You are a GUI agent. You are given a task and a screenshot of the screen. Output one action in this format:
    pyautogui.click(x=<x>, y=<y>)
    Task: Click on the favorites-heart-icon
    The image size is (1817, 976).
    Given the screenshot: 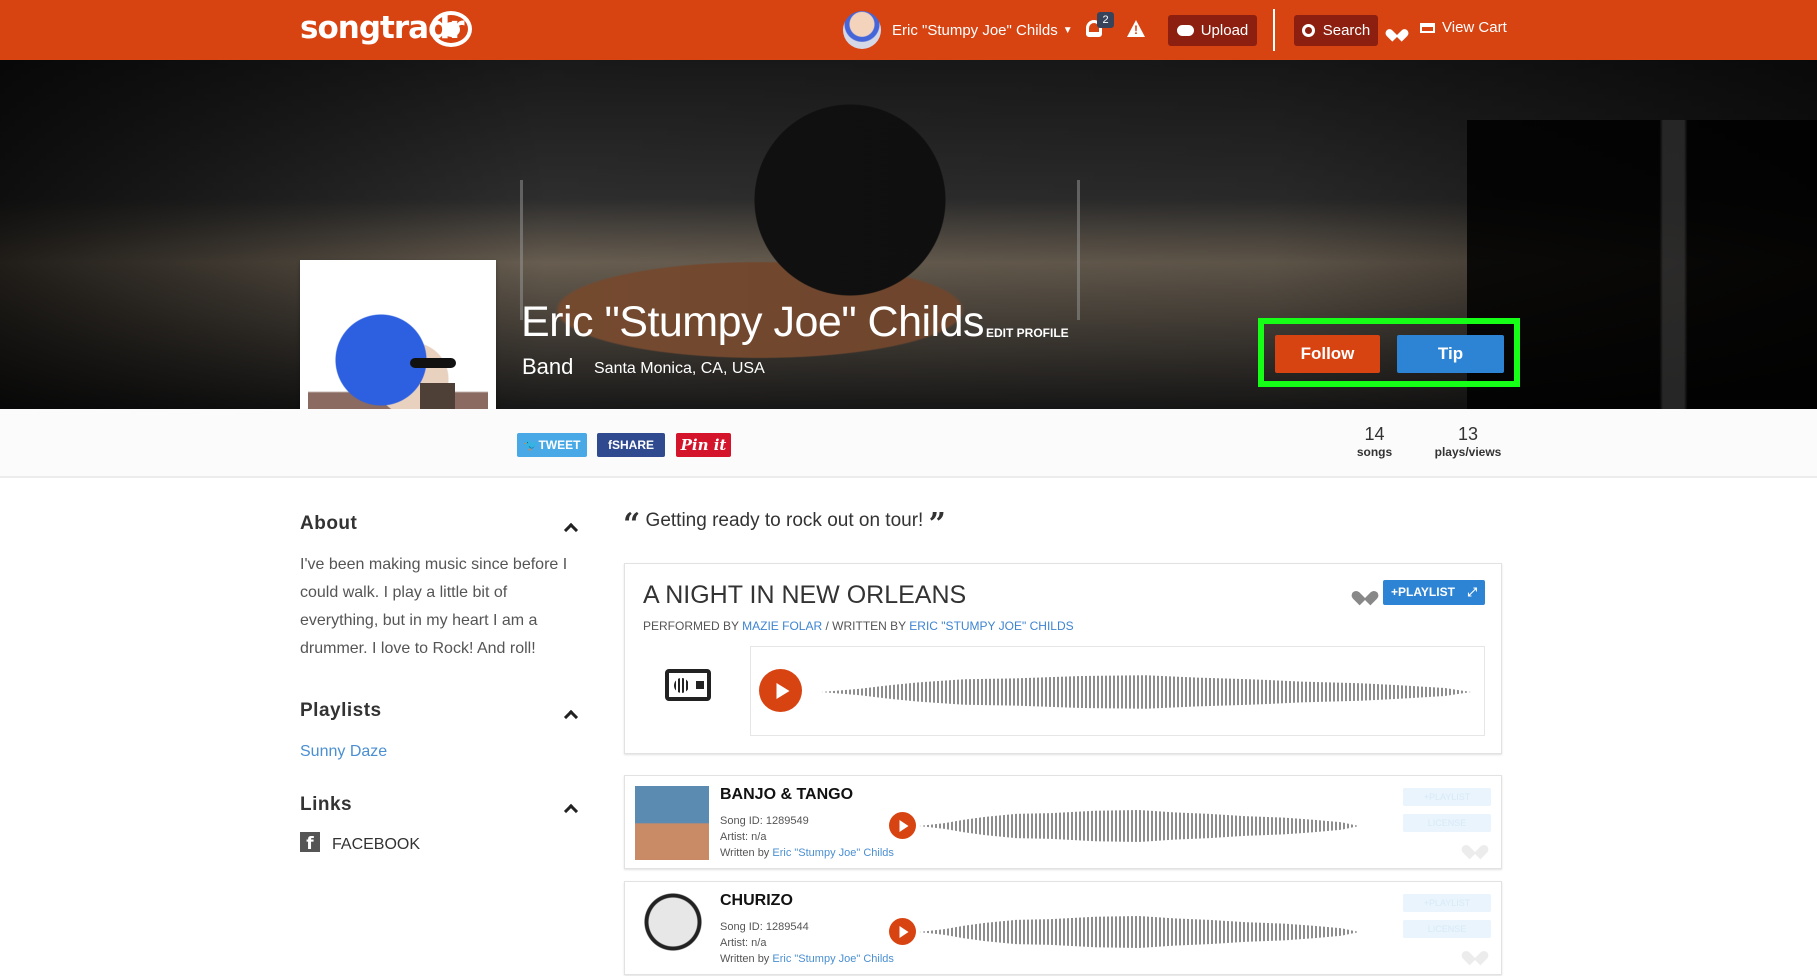 What is the action you would take?
    pyautogui.click(x=1397, y=30)
    